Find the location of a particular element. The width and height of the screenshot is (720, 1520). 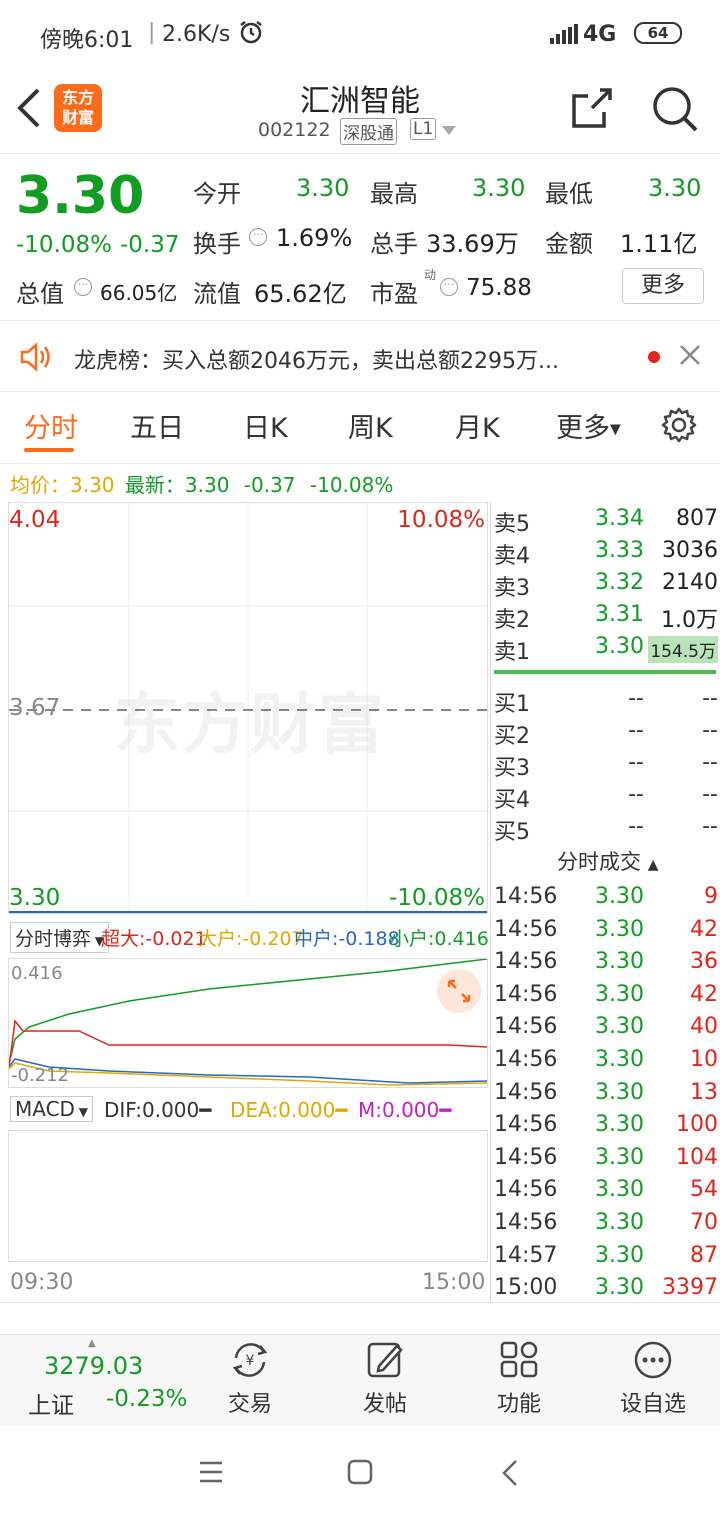

buy-price: -- is located at coordinates (636, 794).